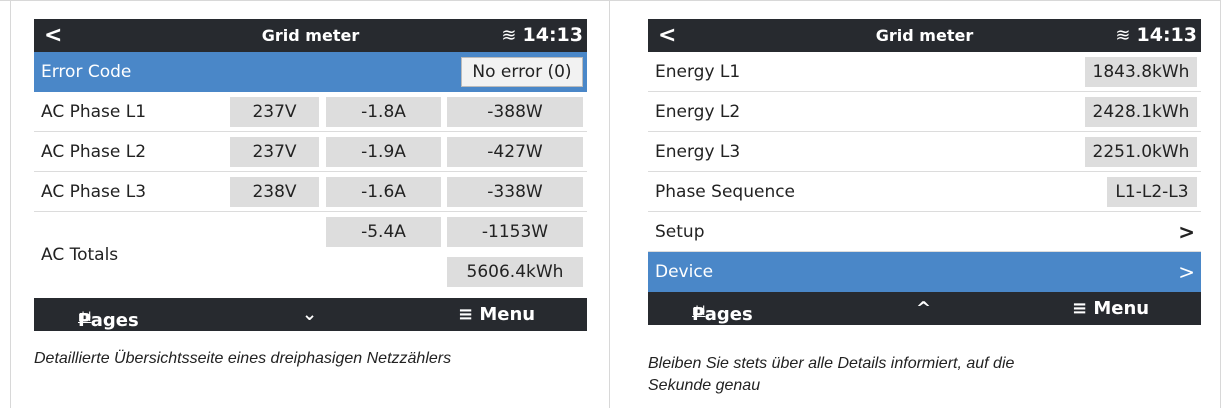 This screenshot has width=1221, height=408. Describe the element at coordinates (383, 192) in the screenshot. I see `current-value: -1.6A` at that location.